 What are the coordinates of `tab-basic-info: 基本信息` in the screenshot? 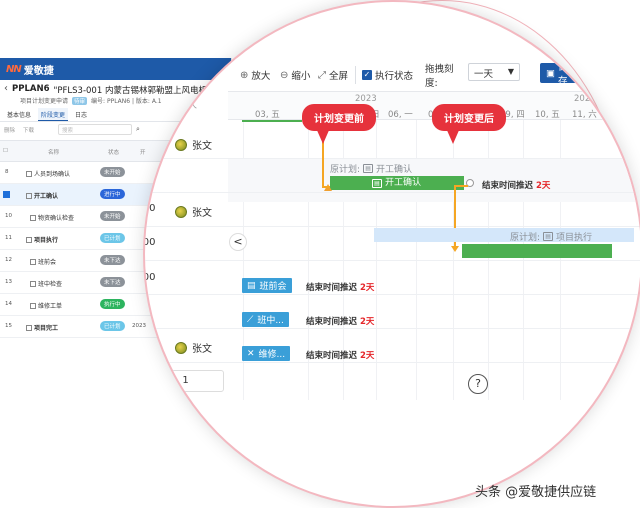 It's located at (19, 114).